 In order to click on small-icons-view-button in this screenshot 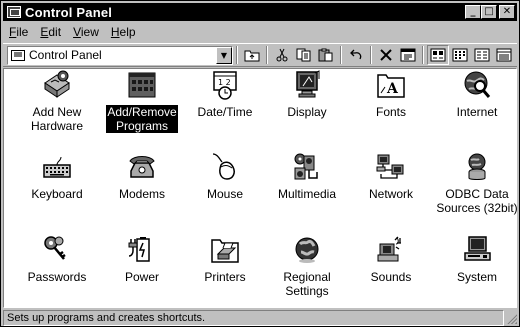, I will do `click(460, 55)`.